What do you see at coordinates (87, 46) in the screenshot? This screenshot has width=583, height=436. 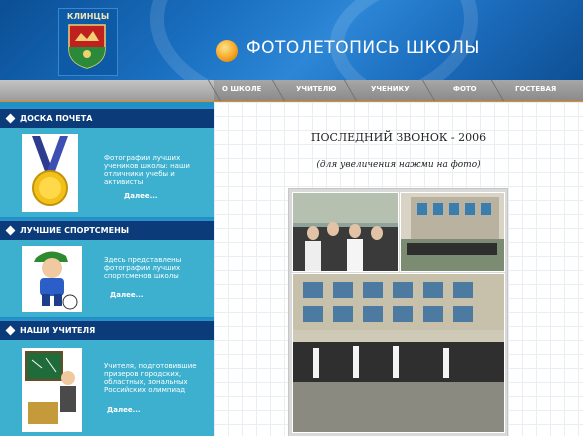 I see `city-coat-of-arms-icon` at bounding box center [87, 46].